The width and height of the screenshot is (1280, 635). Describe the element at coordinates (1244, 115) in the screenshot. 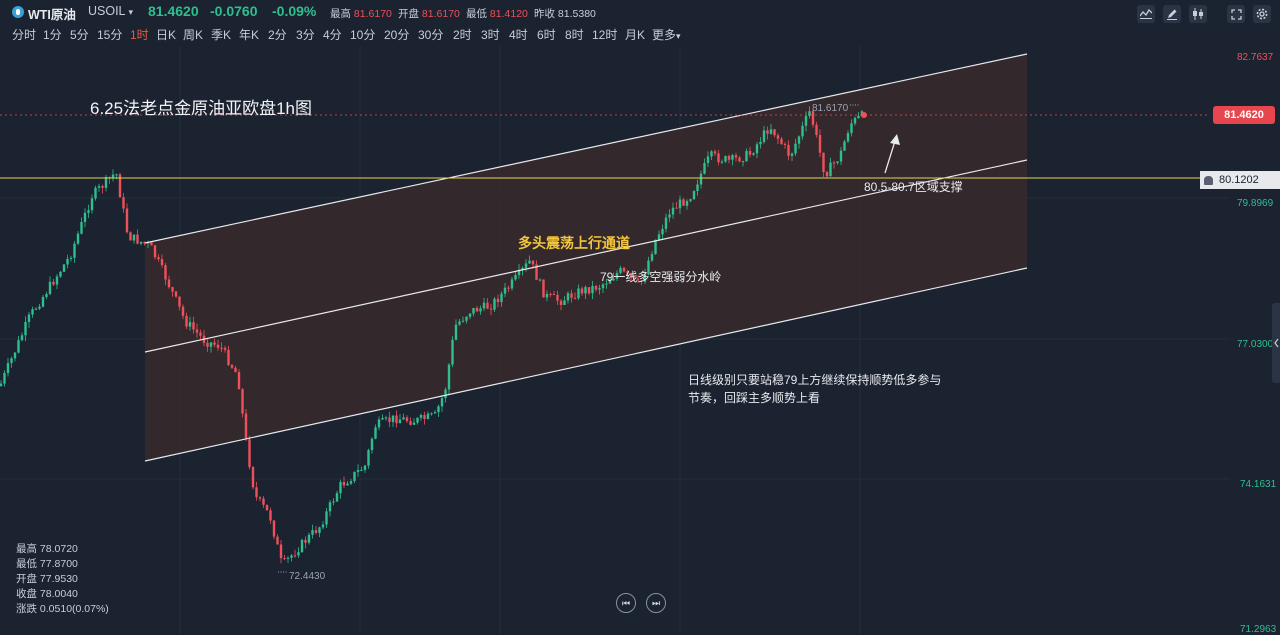

I see `current-price-tag: 81.4620` at that location.